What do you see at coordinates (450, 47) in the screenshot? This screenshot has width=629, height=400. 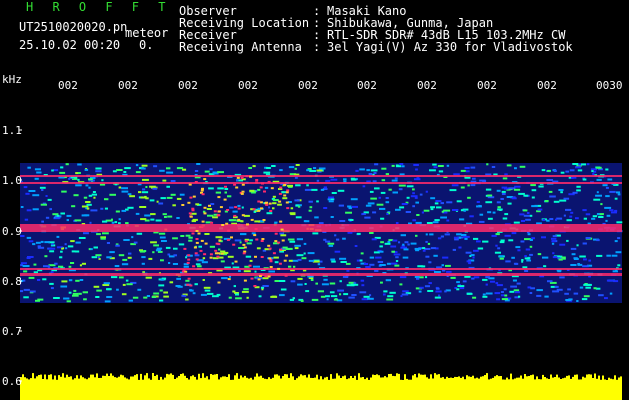 I see `antenna-value: 3el Yagi(V) Az 330 for Vladivostok` at bounding box center [450, 47].